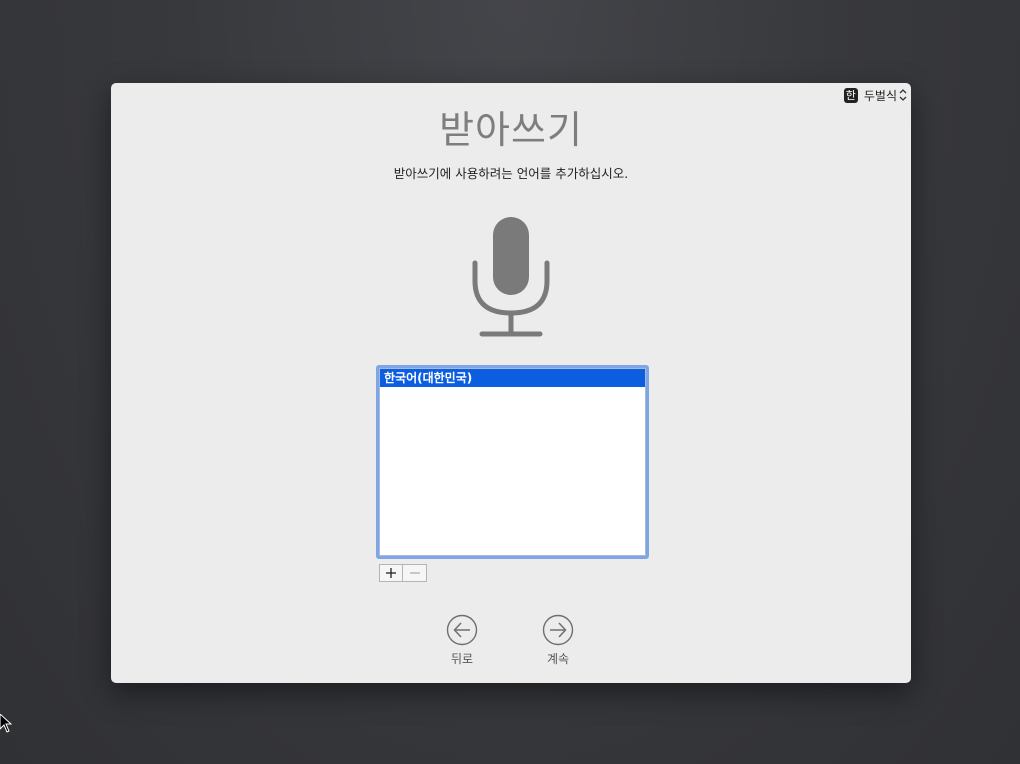 The width and height of the screenshot is (1020, 764). What do you see at coordinates (512, 378) in the screenshot?
I see `list-item-language: 한국어(대한민국)` at bounding box center [512, 378].